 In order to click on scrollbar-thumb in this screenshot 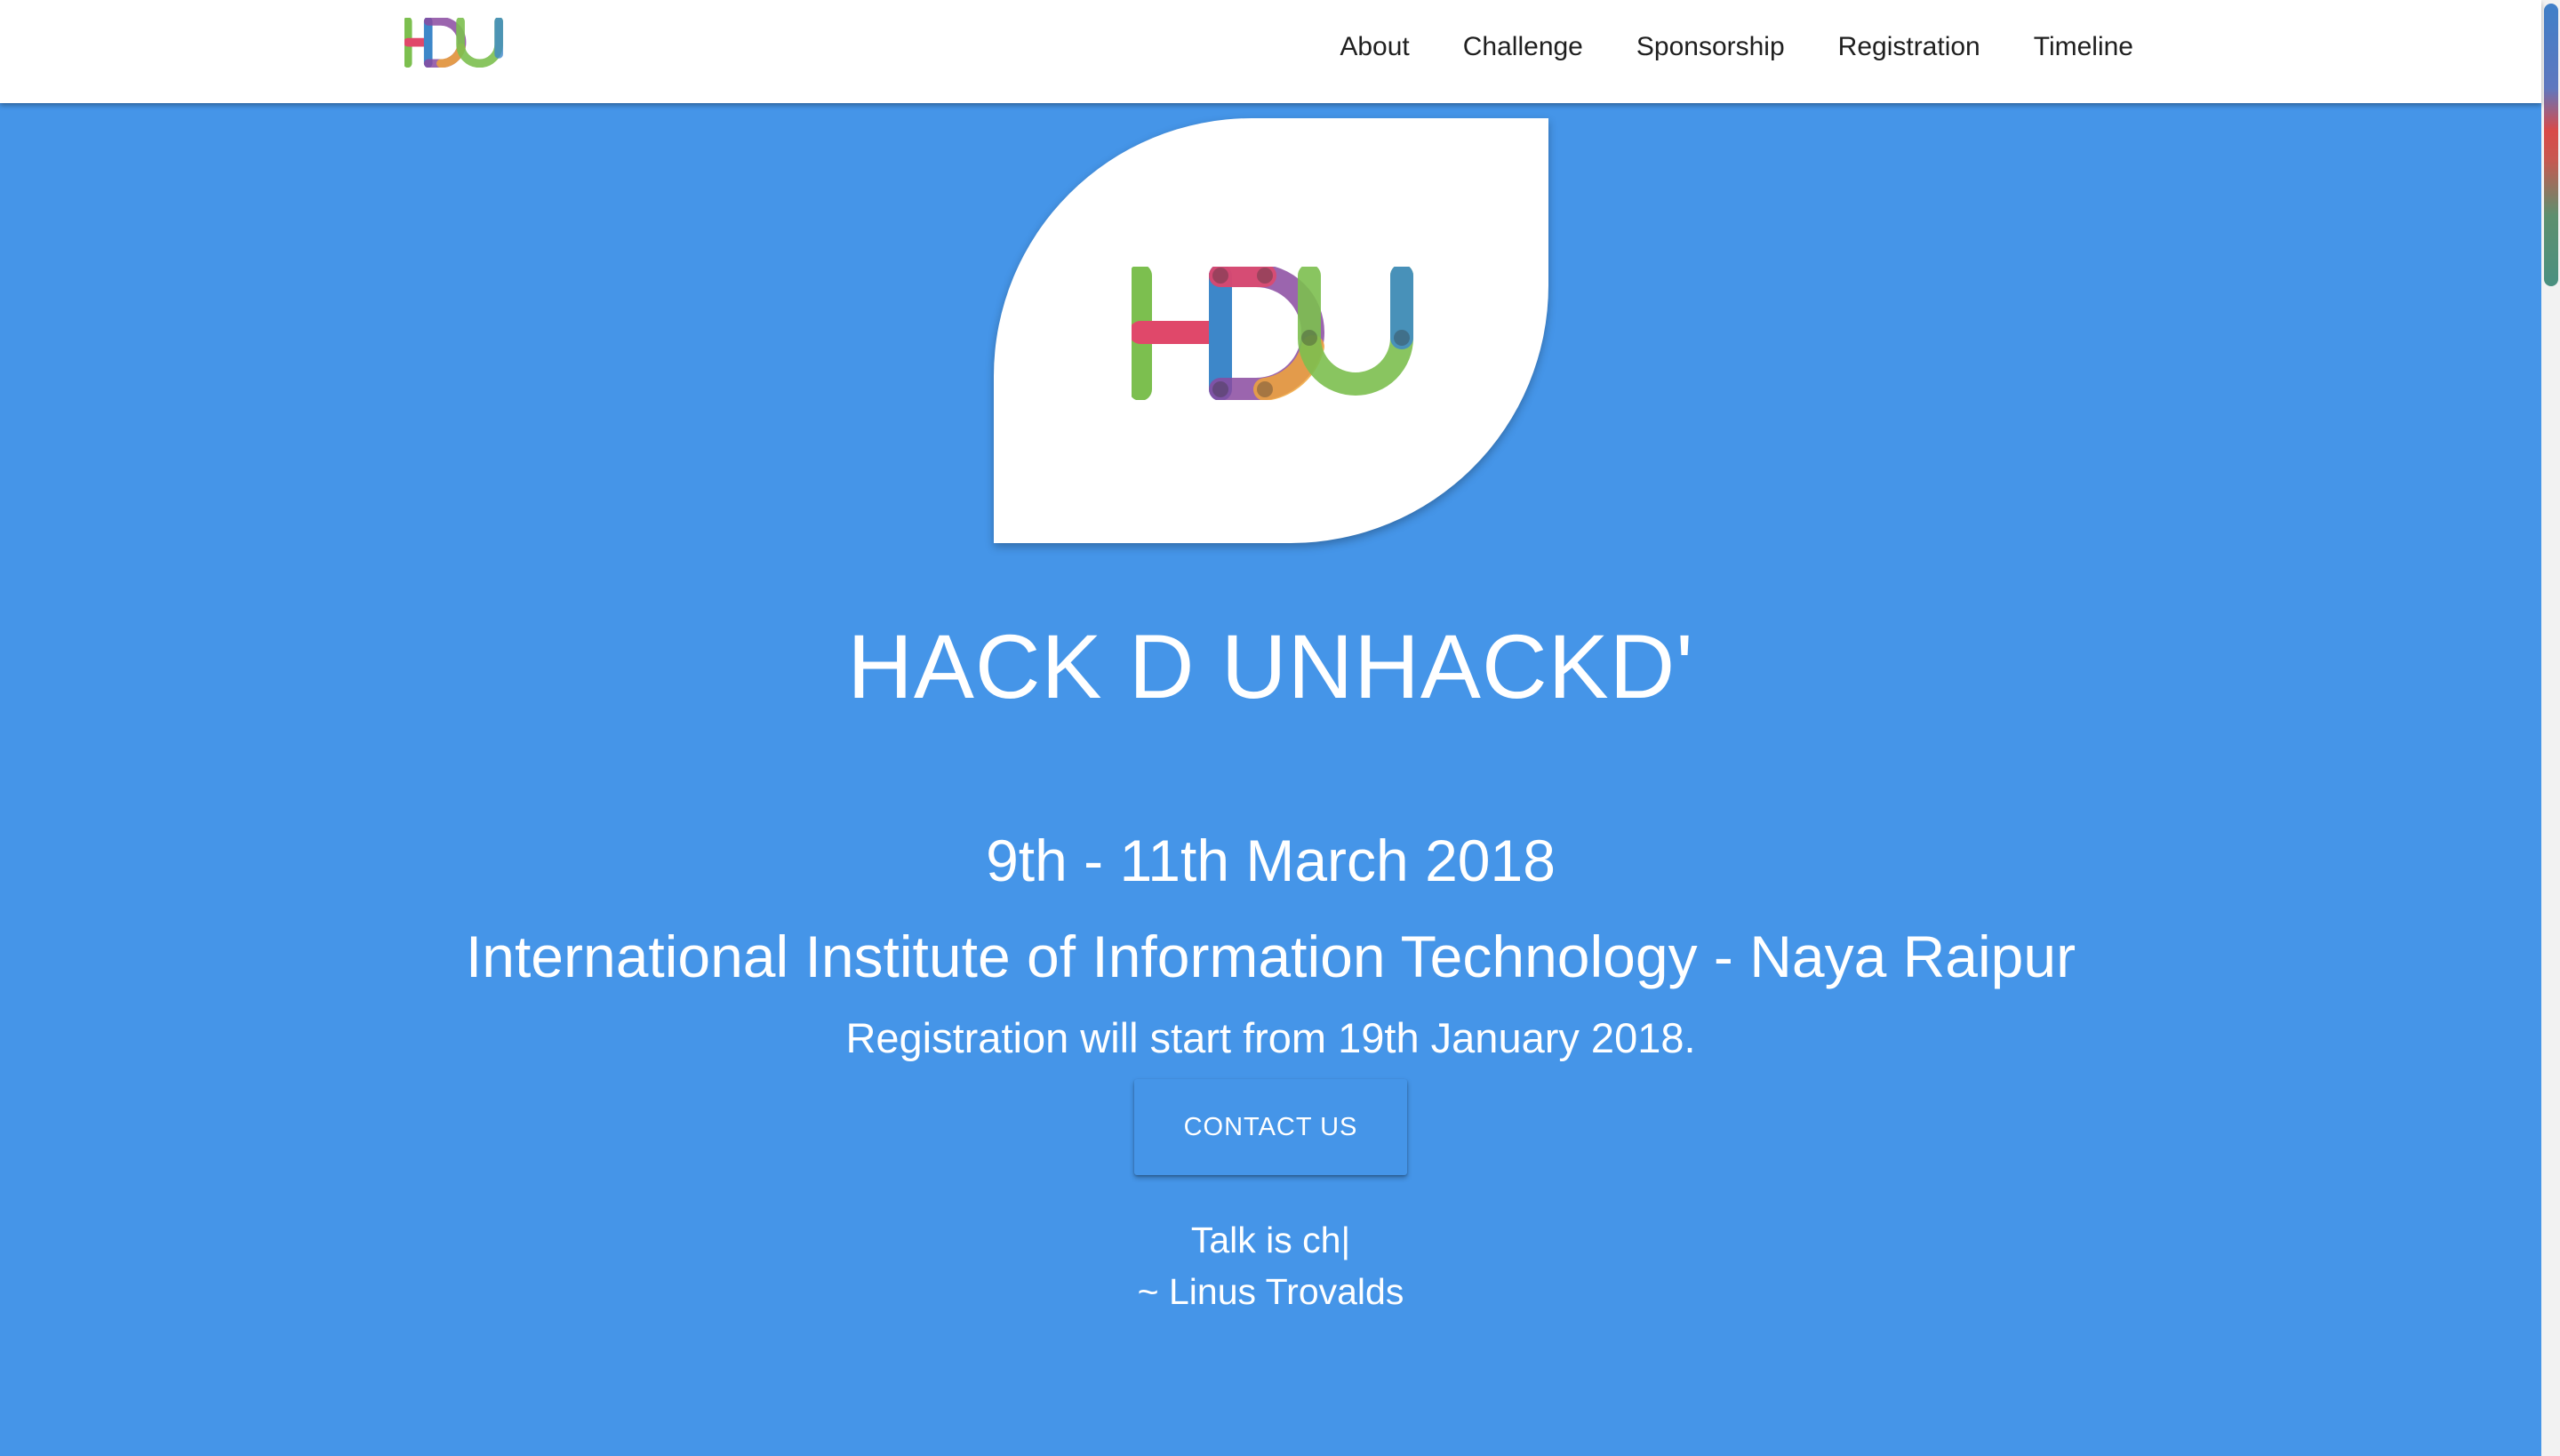, I will do `click(2551, 145)`.